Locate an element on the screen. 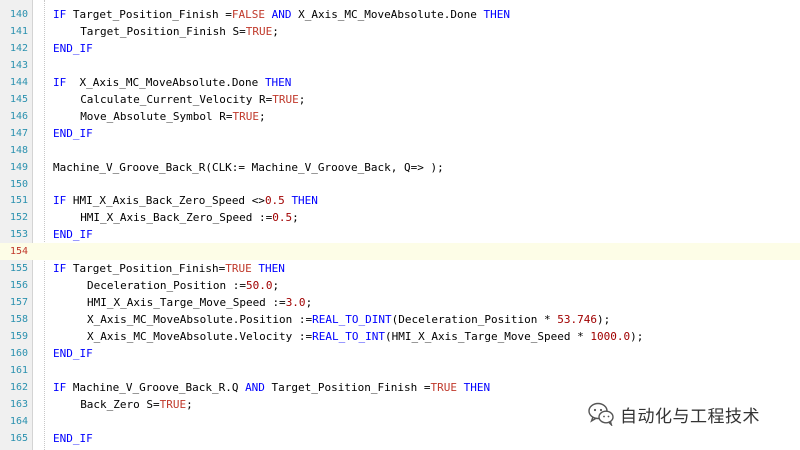  watermark: 自动化与工程技术 is located at coordinates (674, 414).